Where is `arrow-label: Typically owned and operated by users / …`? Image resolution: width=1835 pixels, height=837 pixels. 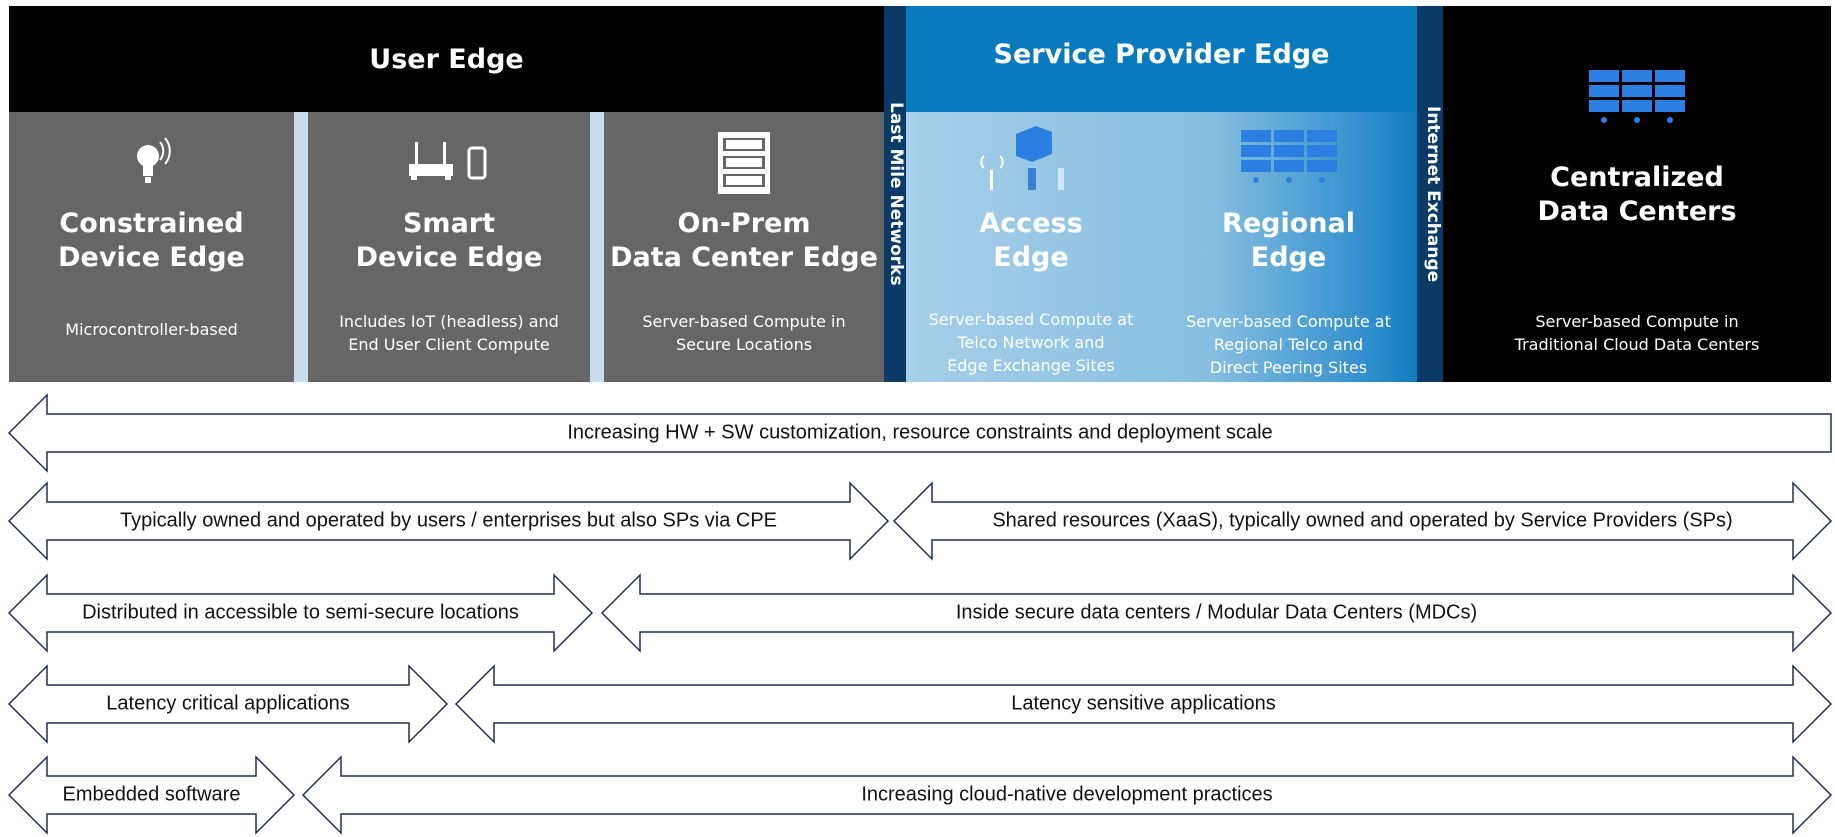 arrow-label: Typically owned and operated by users / … is located at coordinates (448, 520).